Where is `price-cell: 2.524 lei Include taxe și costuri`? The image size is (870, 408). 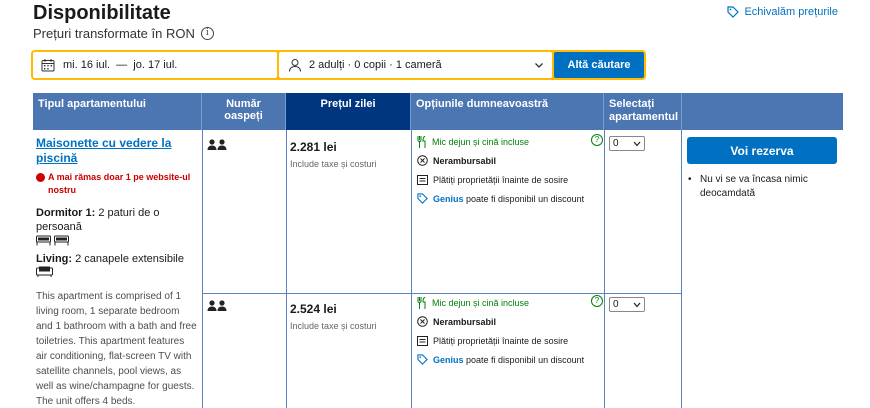 price-cell: 2.524 lei Include taxe și costuri is located at coordinates (333, 316).